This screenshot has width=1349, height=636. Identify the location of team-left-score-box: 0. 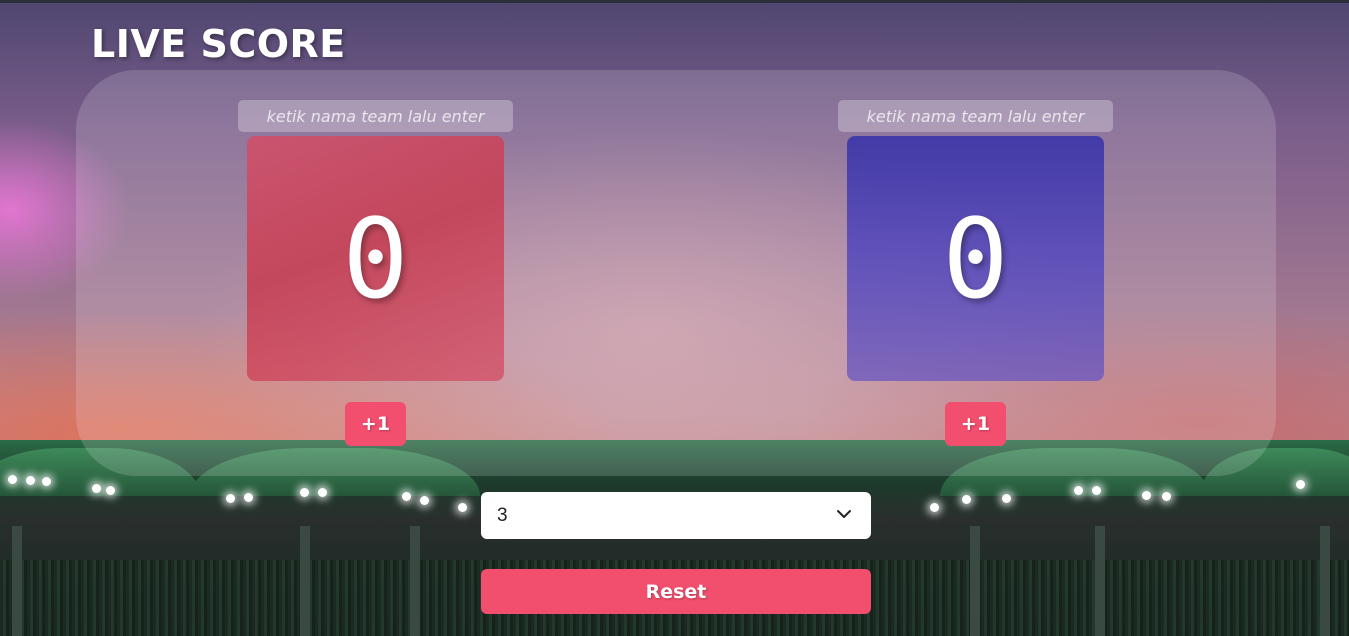
(375, 258).